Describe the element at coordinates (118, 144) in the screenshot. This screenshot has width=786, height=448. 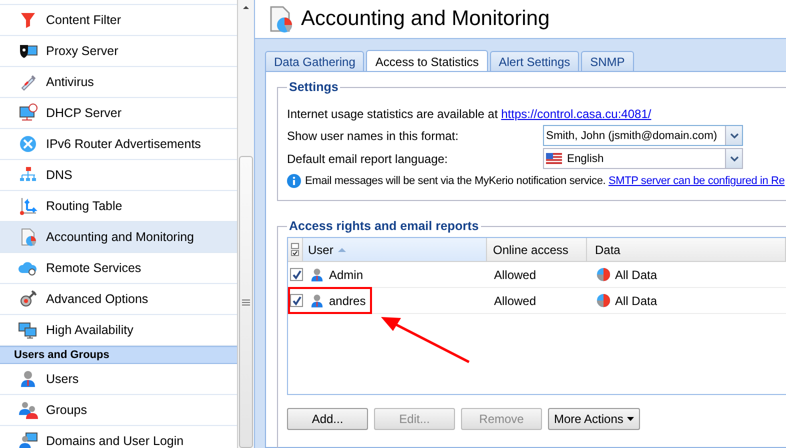
I see `sidebar-item: IPv6 Router Advertisements` at that location.